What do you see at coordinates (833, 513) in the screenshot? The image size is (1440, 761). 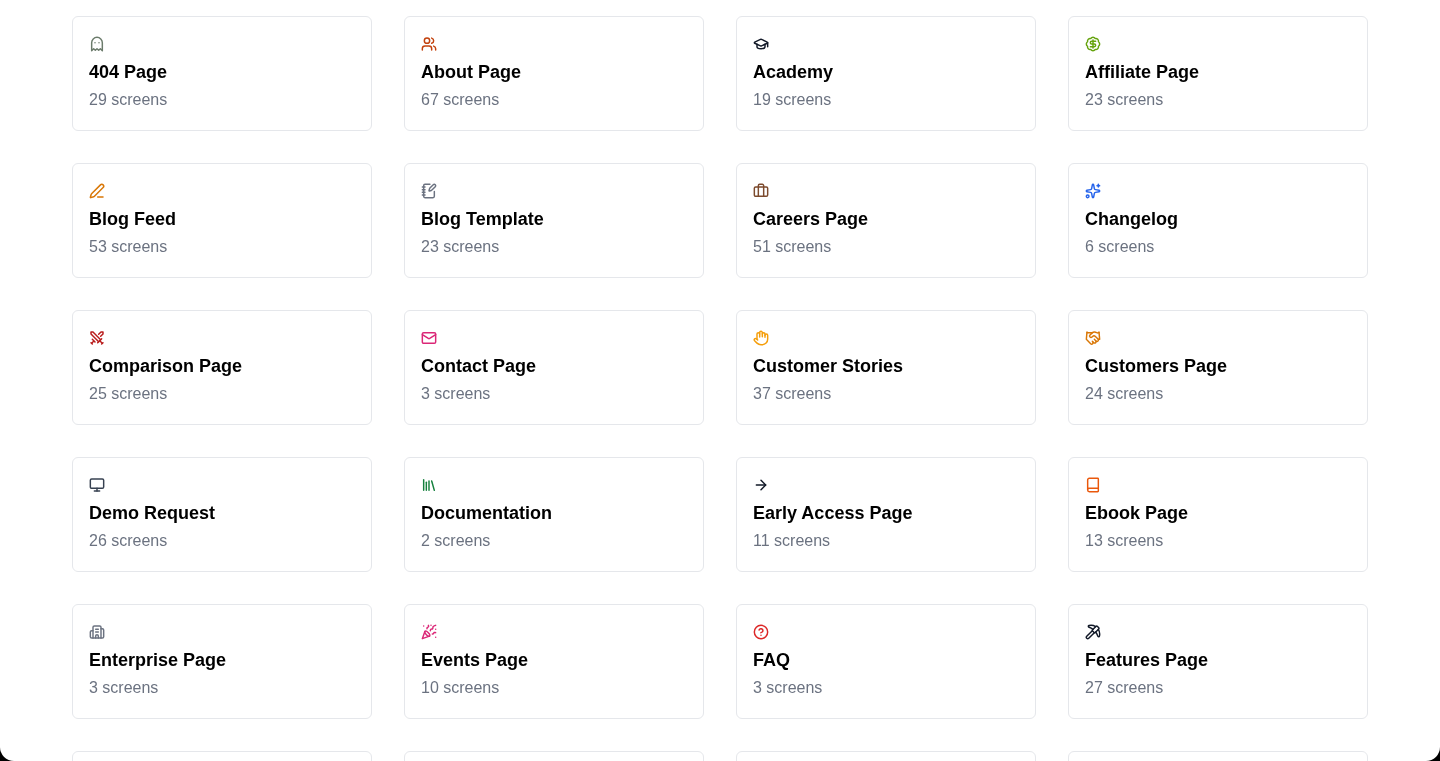 I see `card-title: Early Access Page` at bounding box center [833, 513].